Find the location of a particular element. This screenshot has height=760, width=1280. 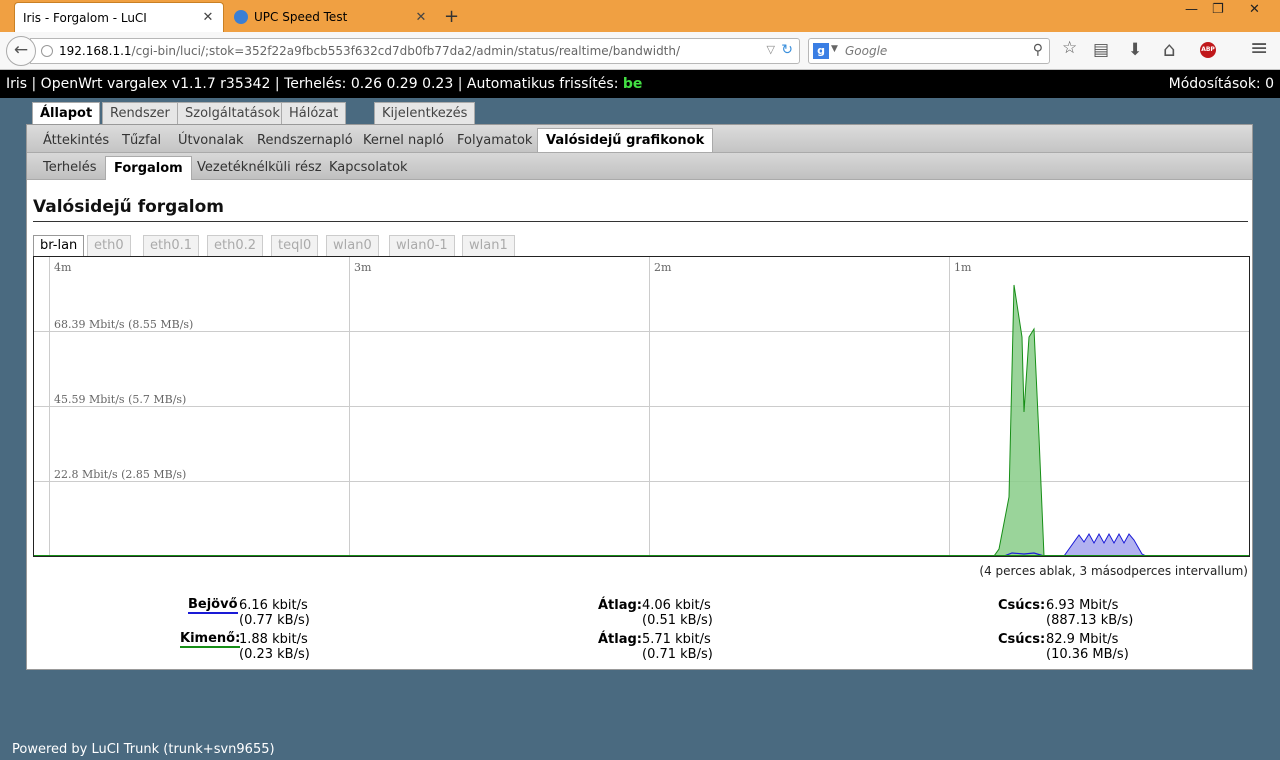

reload-icon: ↻ is located at coordinates (787, 50).